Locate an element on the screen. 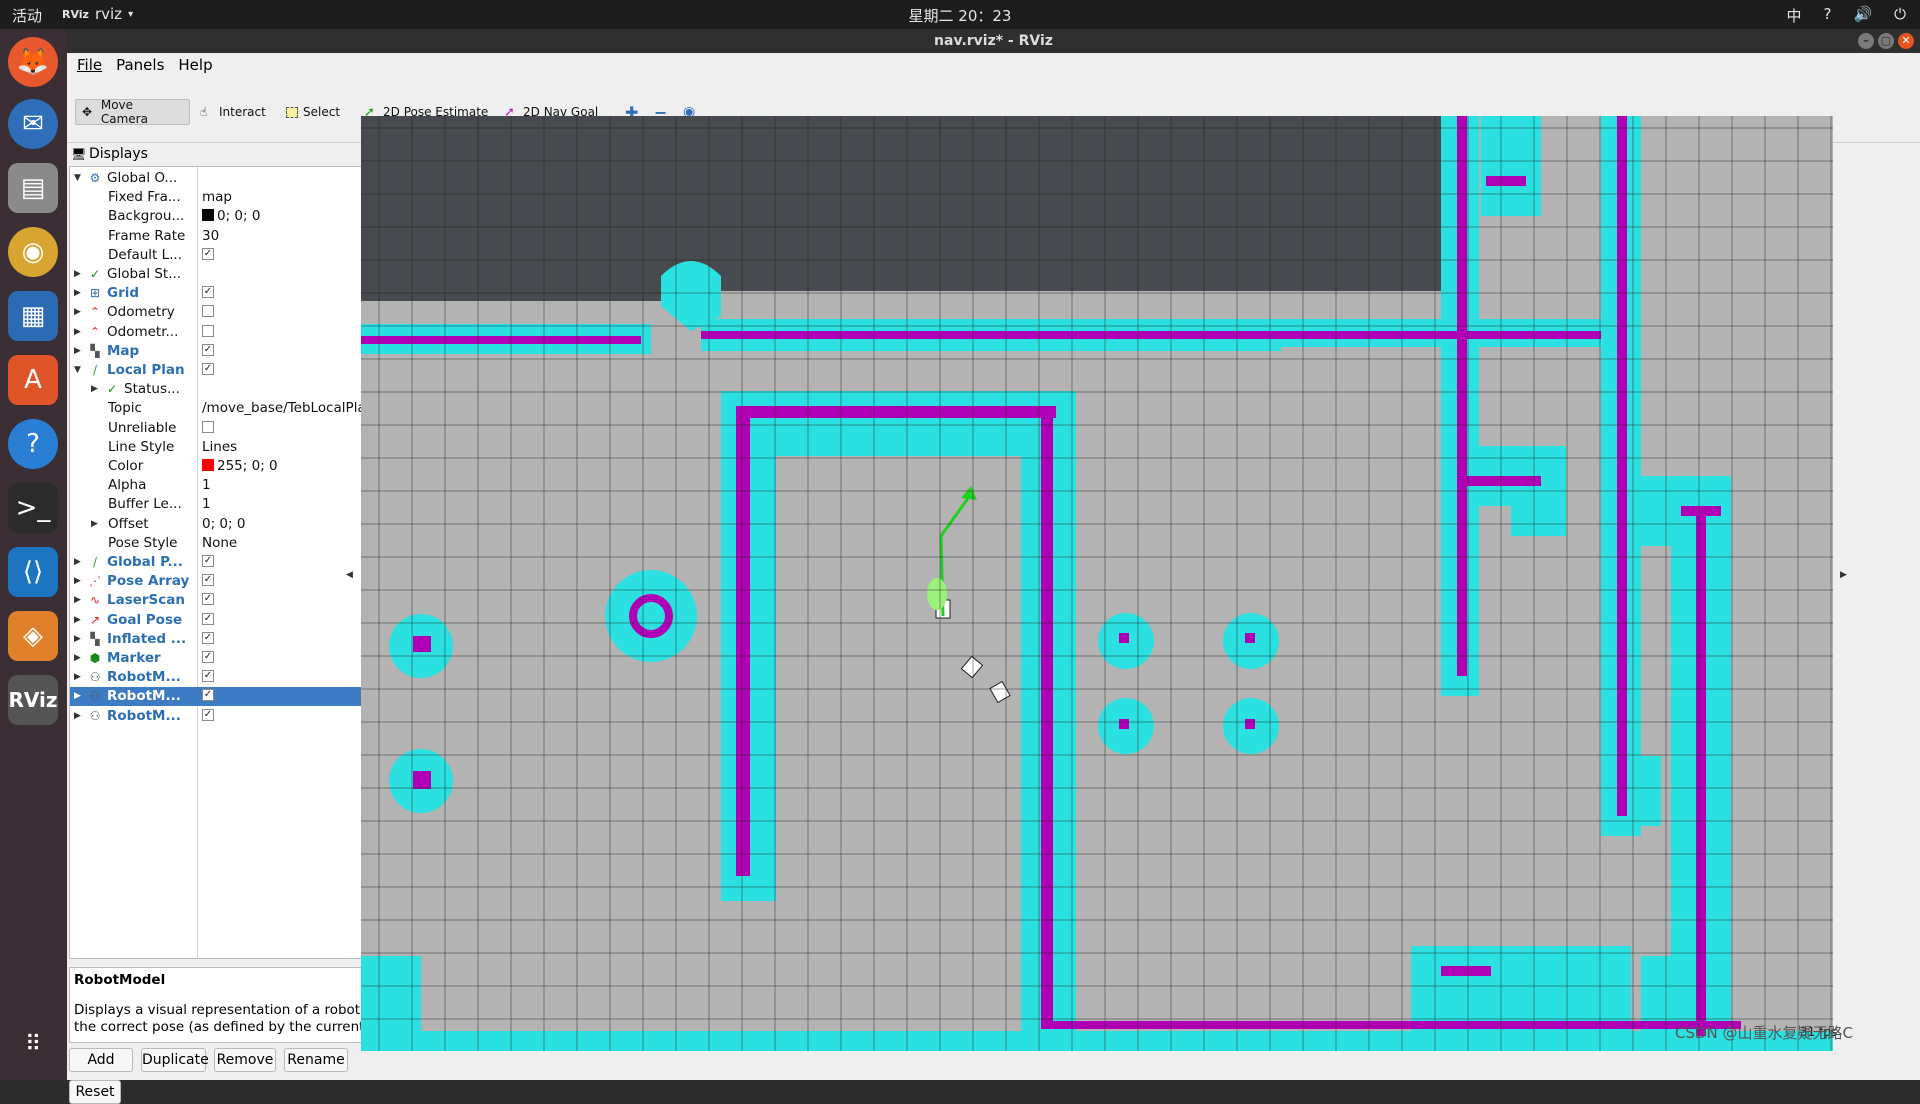 Image resolution: width=1920 pixels, height=1104 pixels. volume-icon: 🔊 is located at coordinates (1862, 15).